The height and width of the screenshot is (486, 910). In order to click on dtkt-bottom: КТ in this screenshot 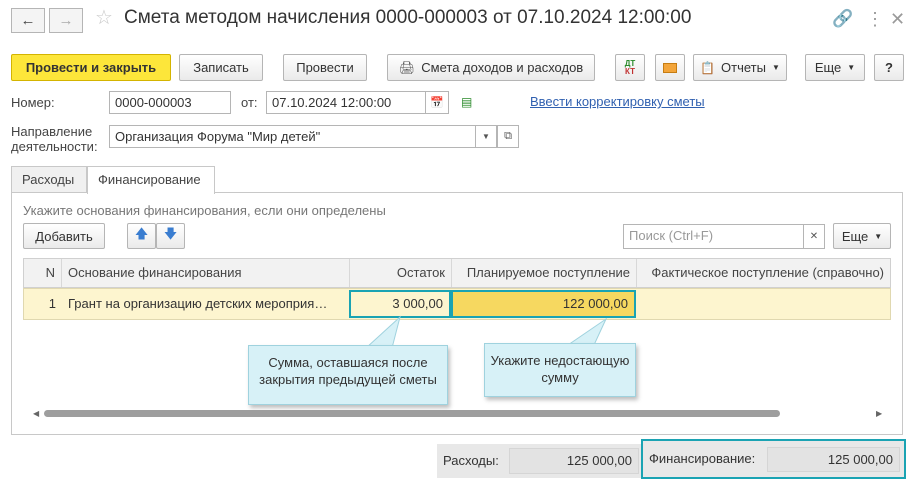, I will do `click(630, 71)`.